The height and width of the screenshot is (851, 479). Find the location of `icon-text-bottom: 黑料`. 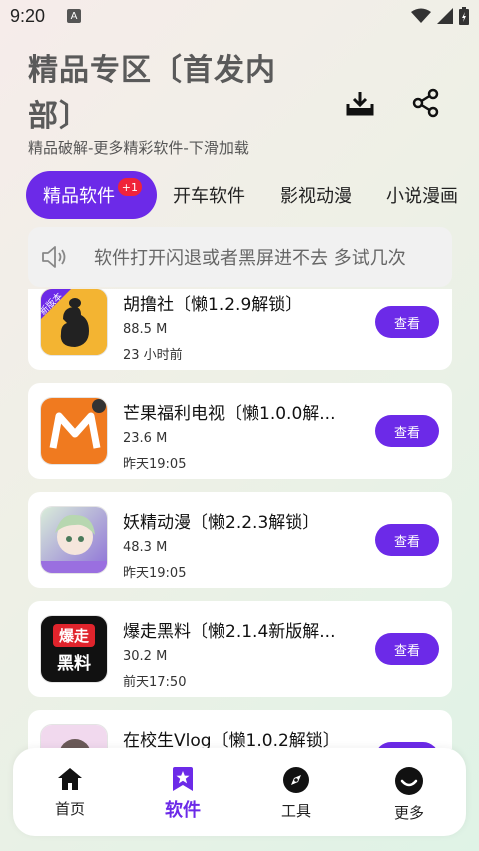

icon-text-bottom: 黑料 is located at coordinates (74, 664).